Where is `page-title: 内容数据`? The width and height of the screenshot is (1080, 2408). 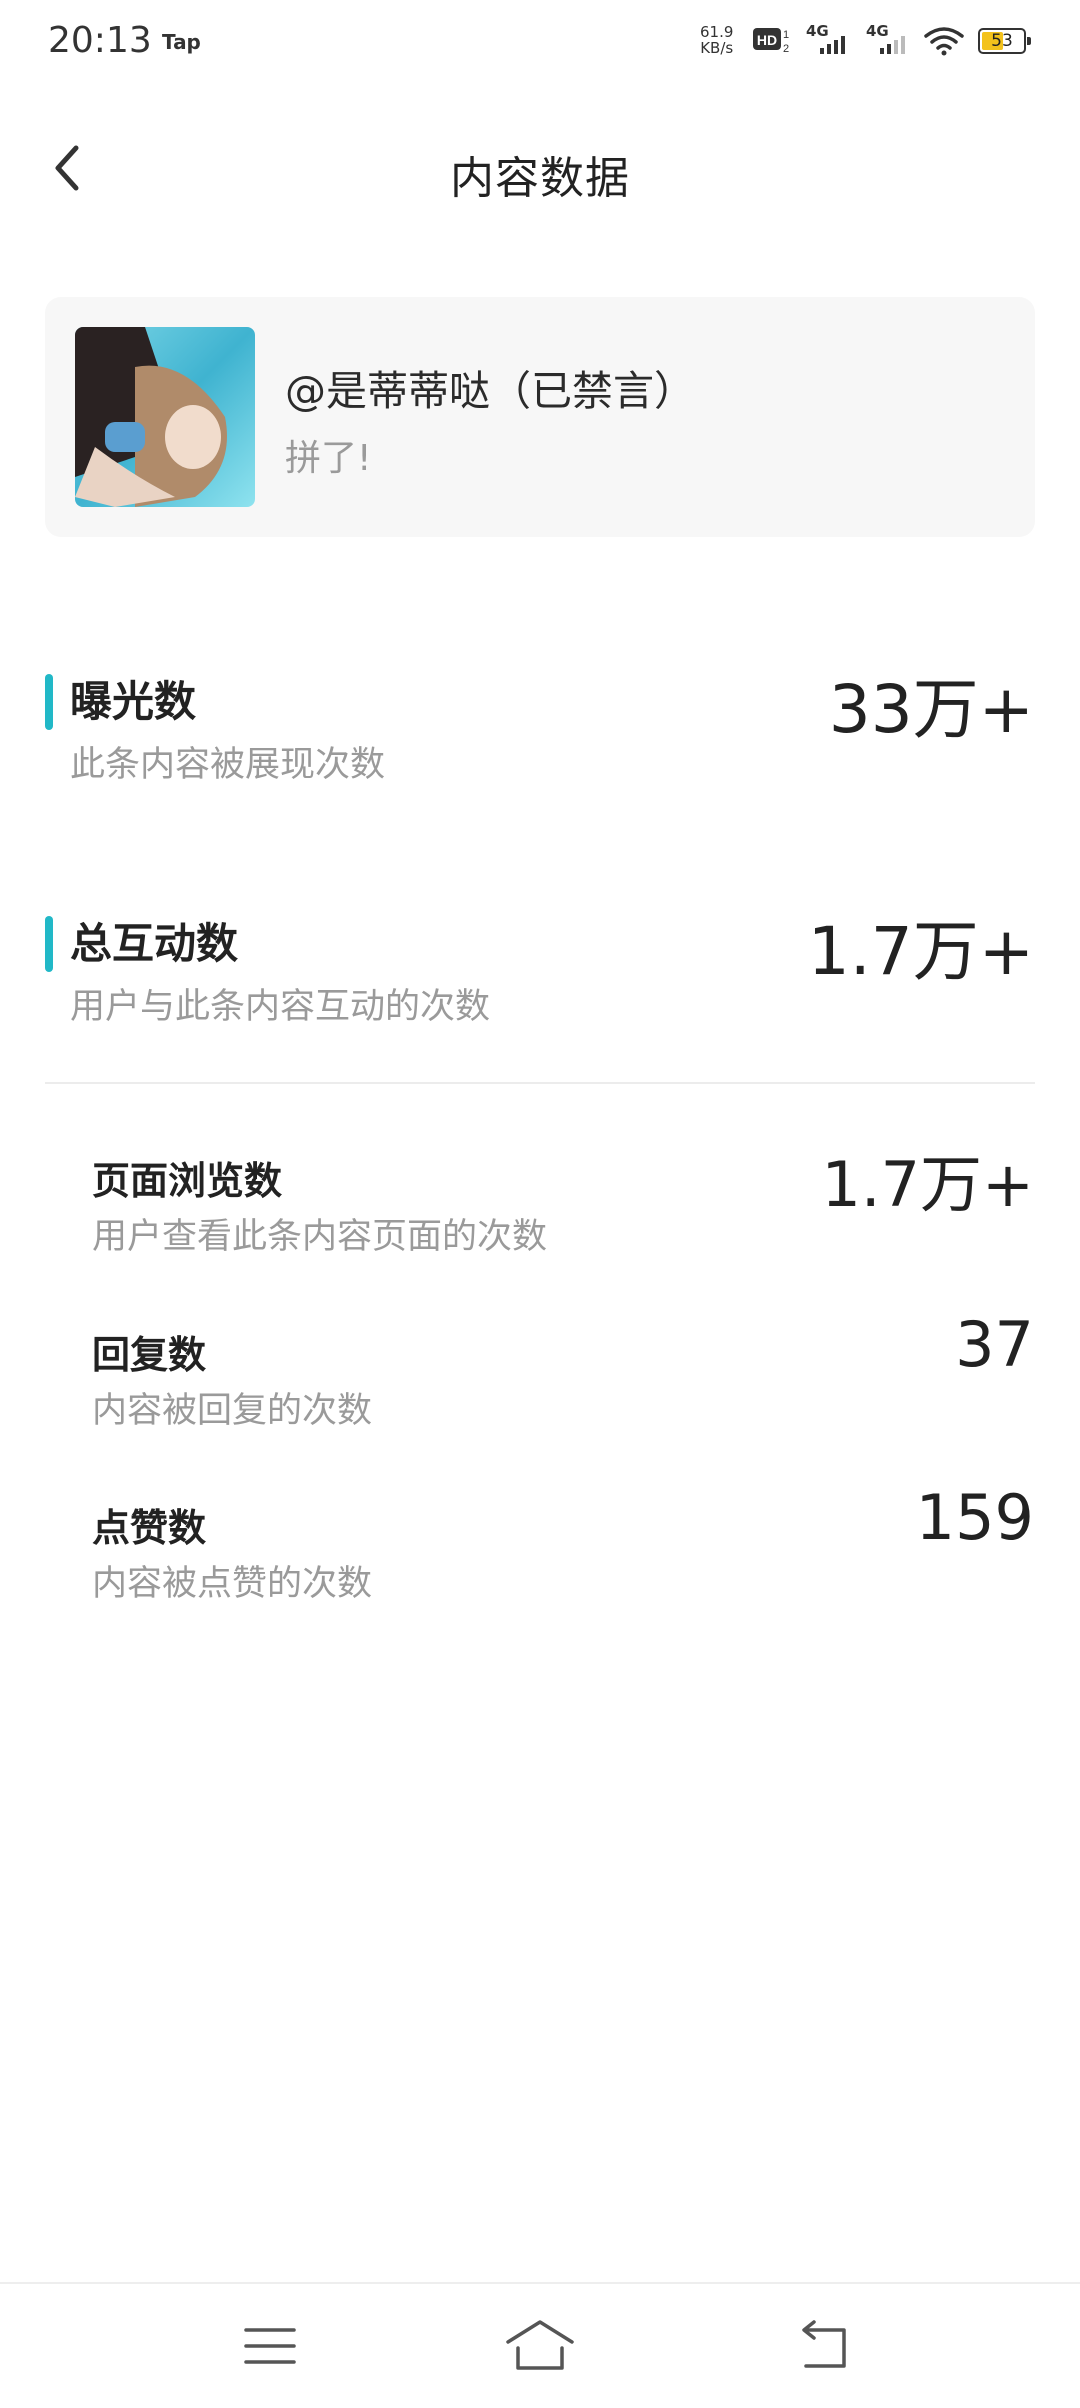 page-title: 内容数据 is located at coordinates (540, 178).